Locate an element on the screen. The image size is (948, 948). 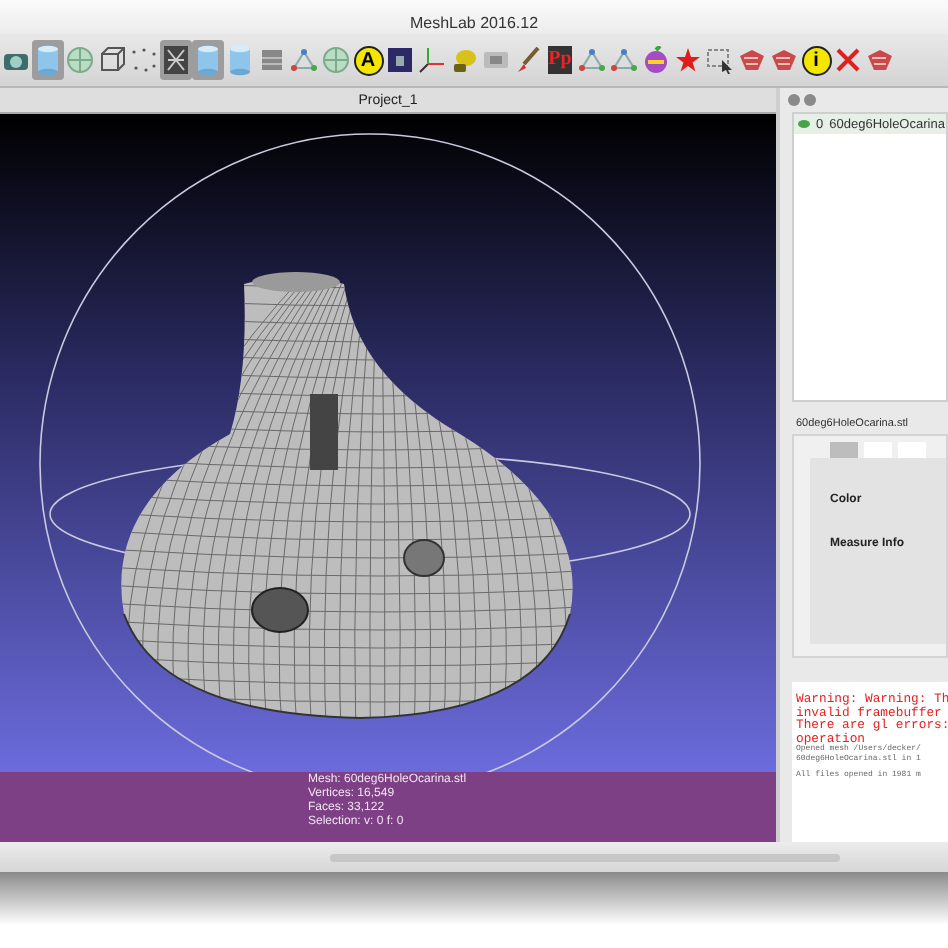
window-title: MeshLab 2016.12 is located at coordinates (474, 24).